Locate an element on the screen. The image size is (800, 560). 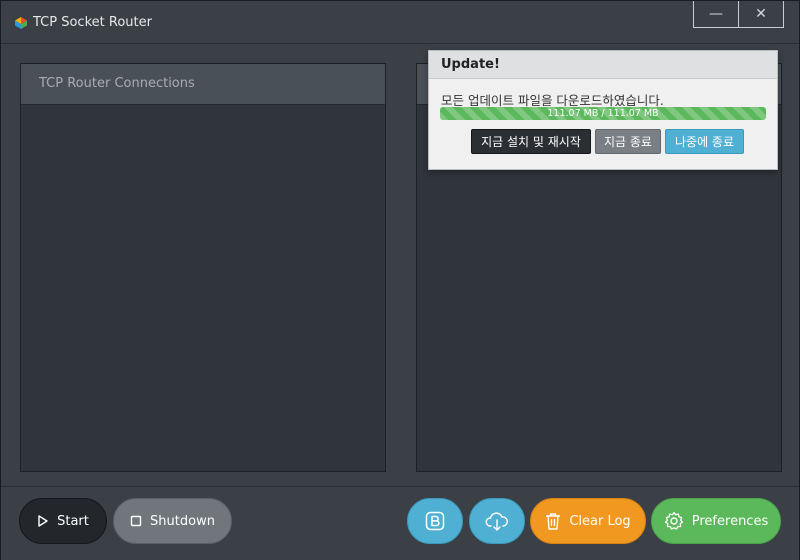
close-icon: ✕ is located at coordinates (761, 14).